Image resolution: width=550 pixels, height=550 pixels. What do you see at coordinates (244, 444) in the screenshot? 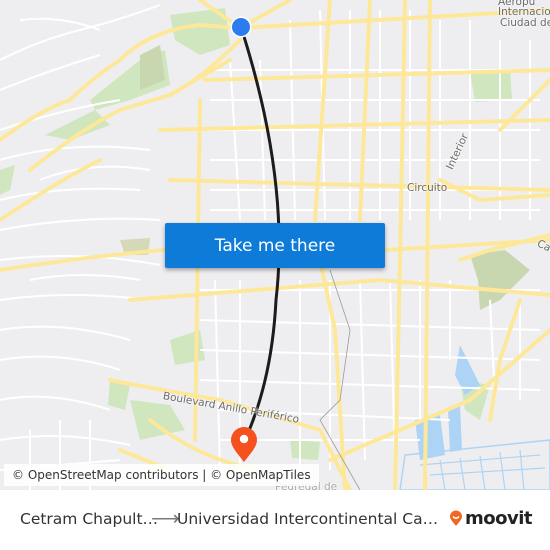
I see `destination-pin-icon` at bounding box center [244, 444].